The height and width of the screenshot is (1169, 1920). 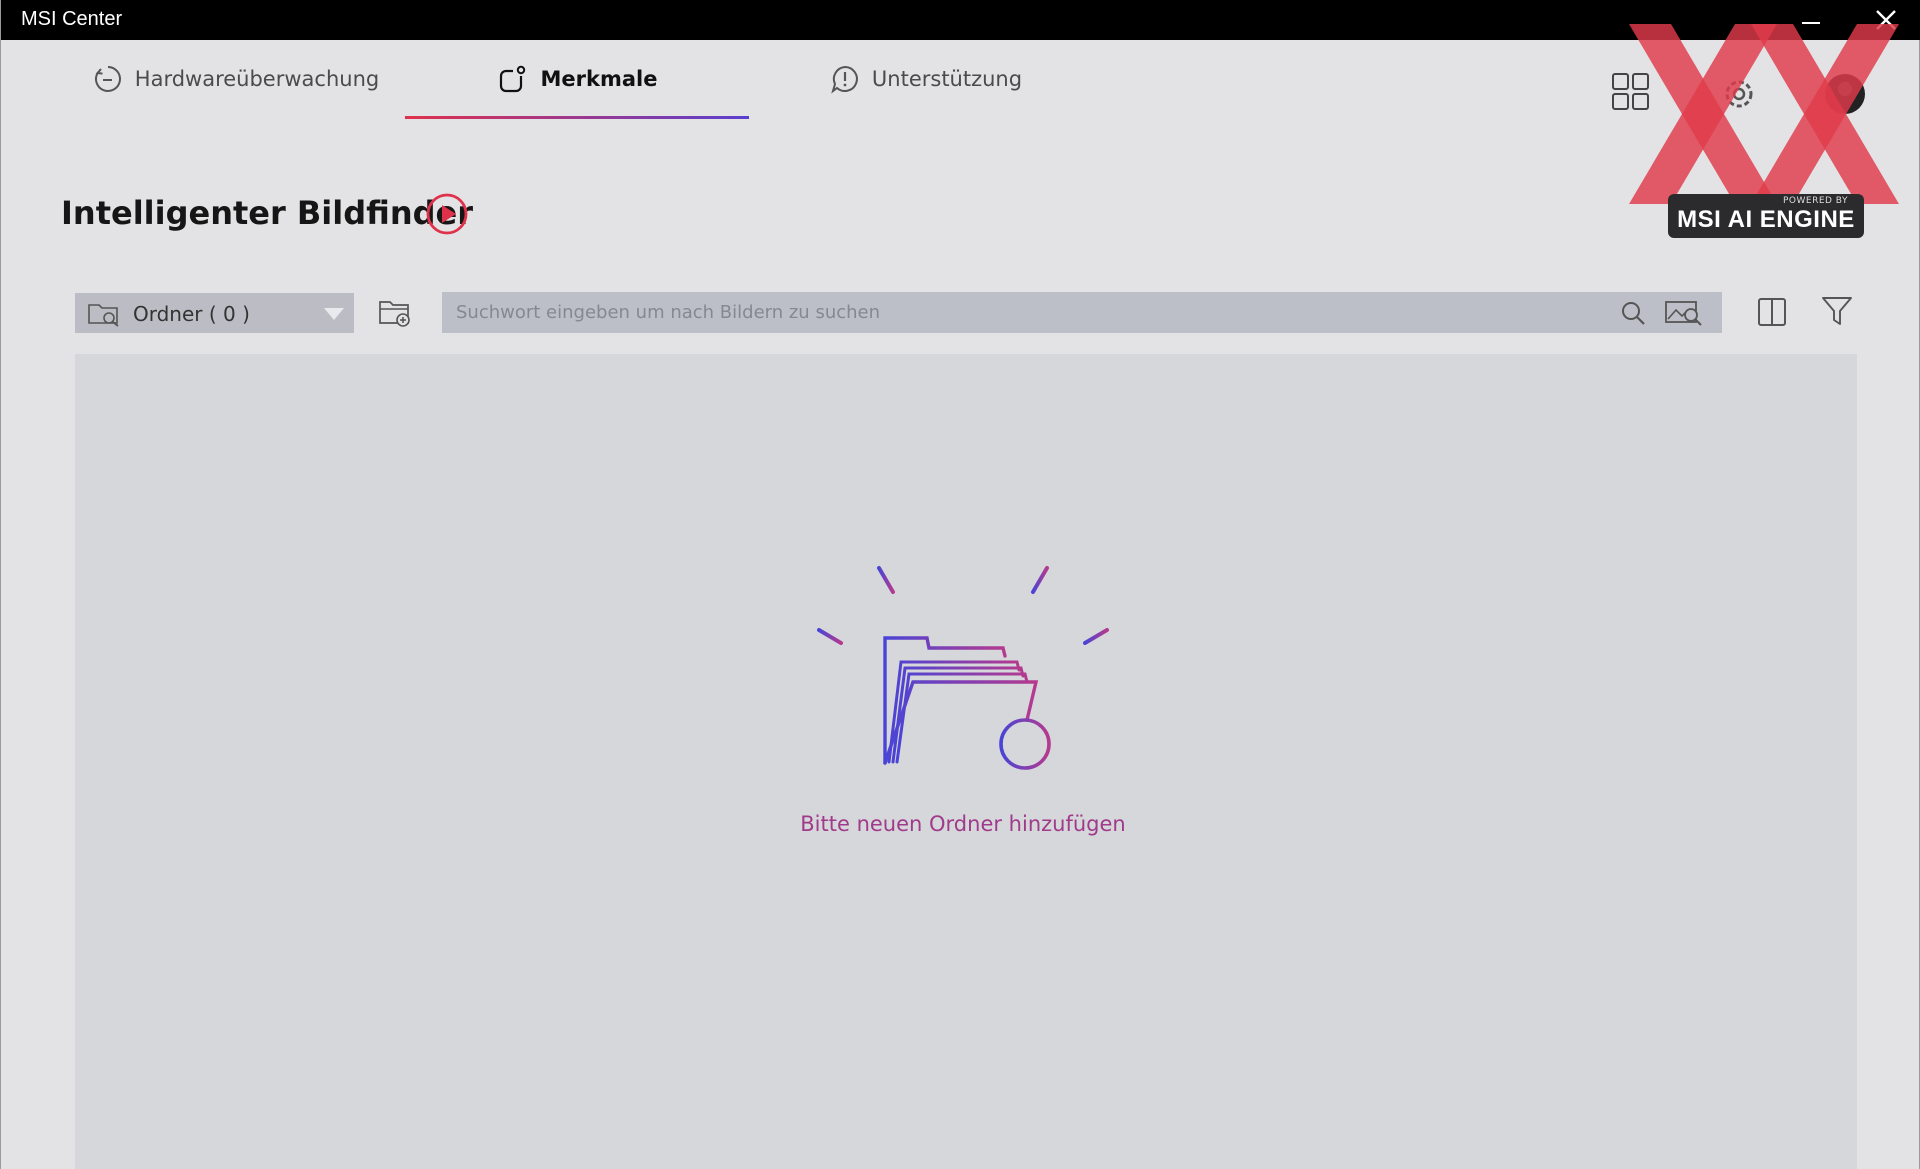 I want to click on chevron-down-icon, so click(x=334, y=314).